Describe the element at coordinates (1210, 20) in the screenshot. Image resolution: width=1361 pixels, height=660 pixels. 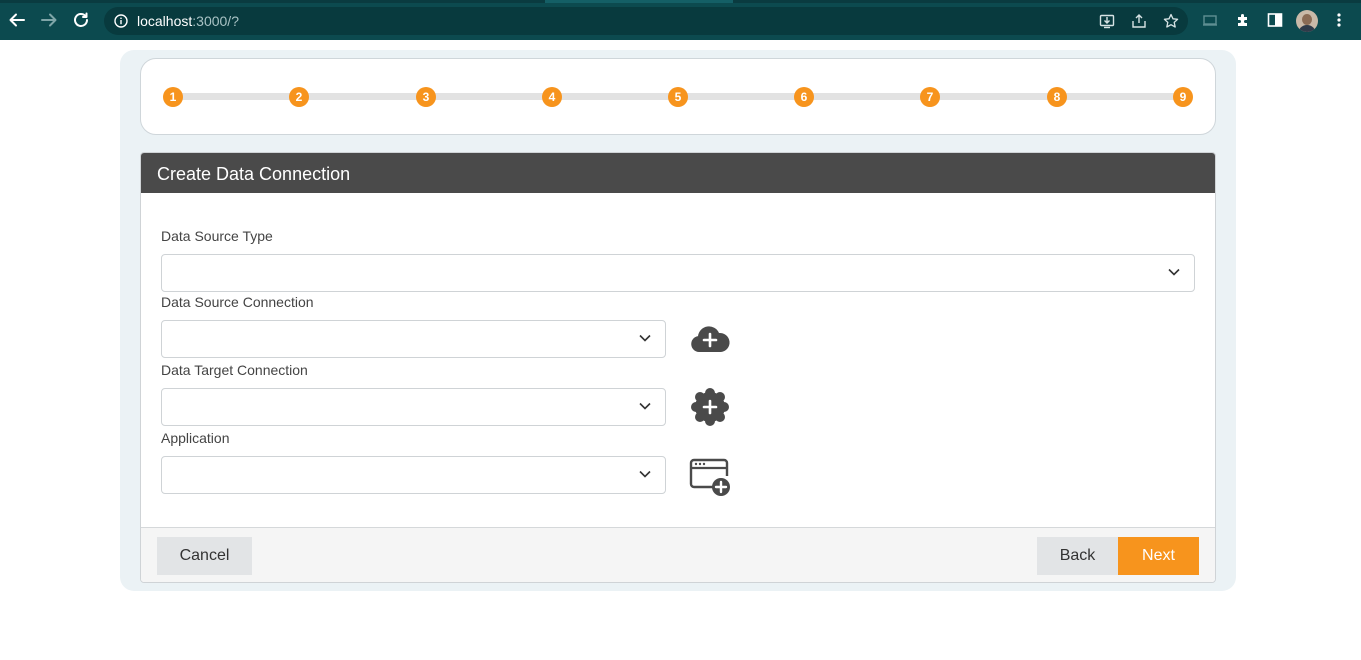
I see `cast-icon` at that location.